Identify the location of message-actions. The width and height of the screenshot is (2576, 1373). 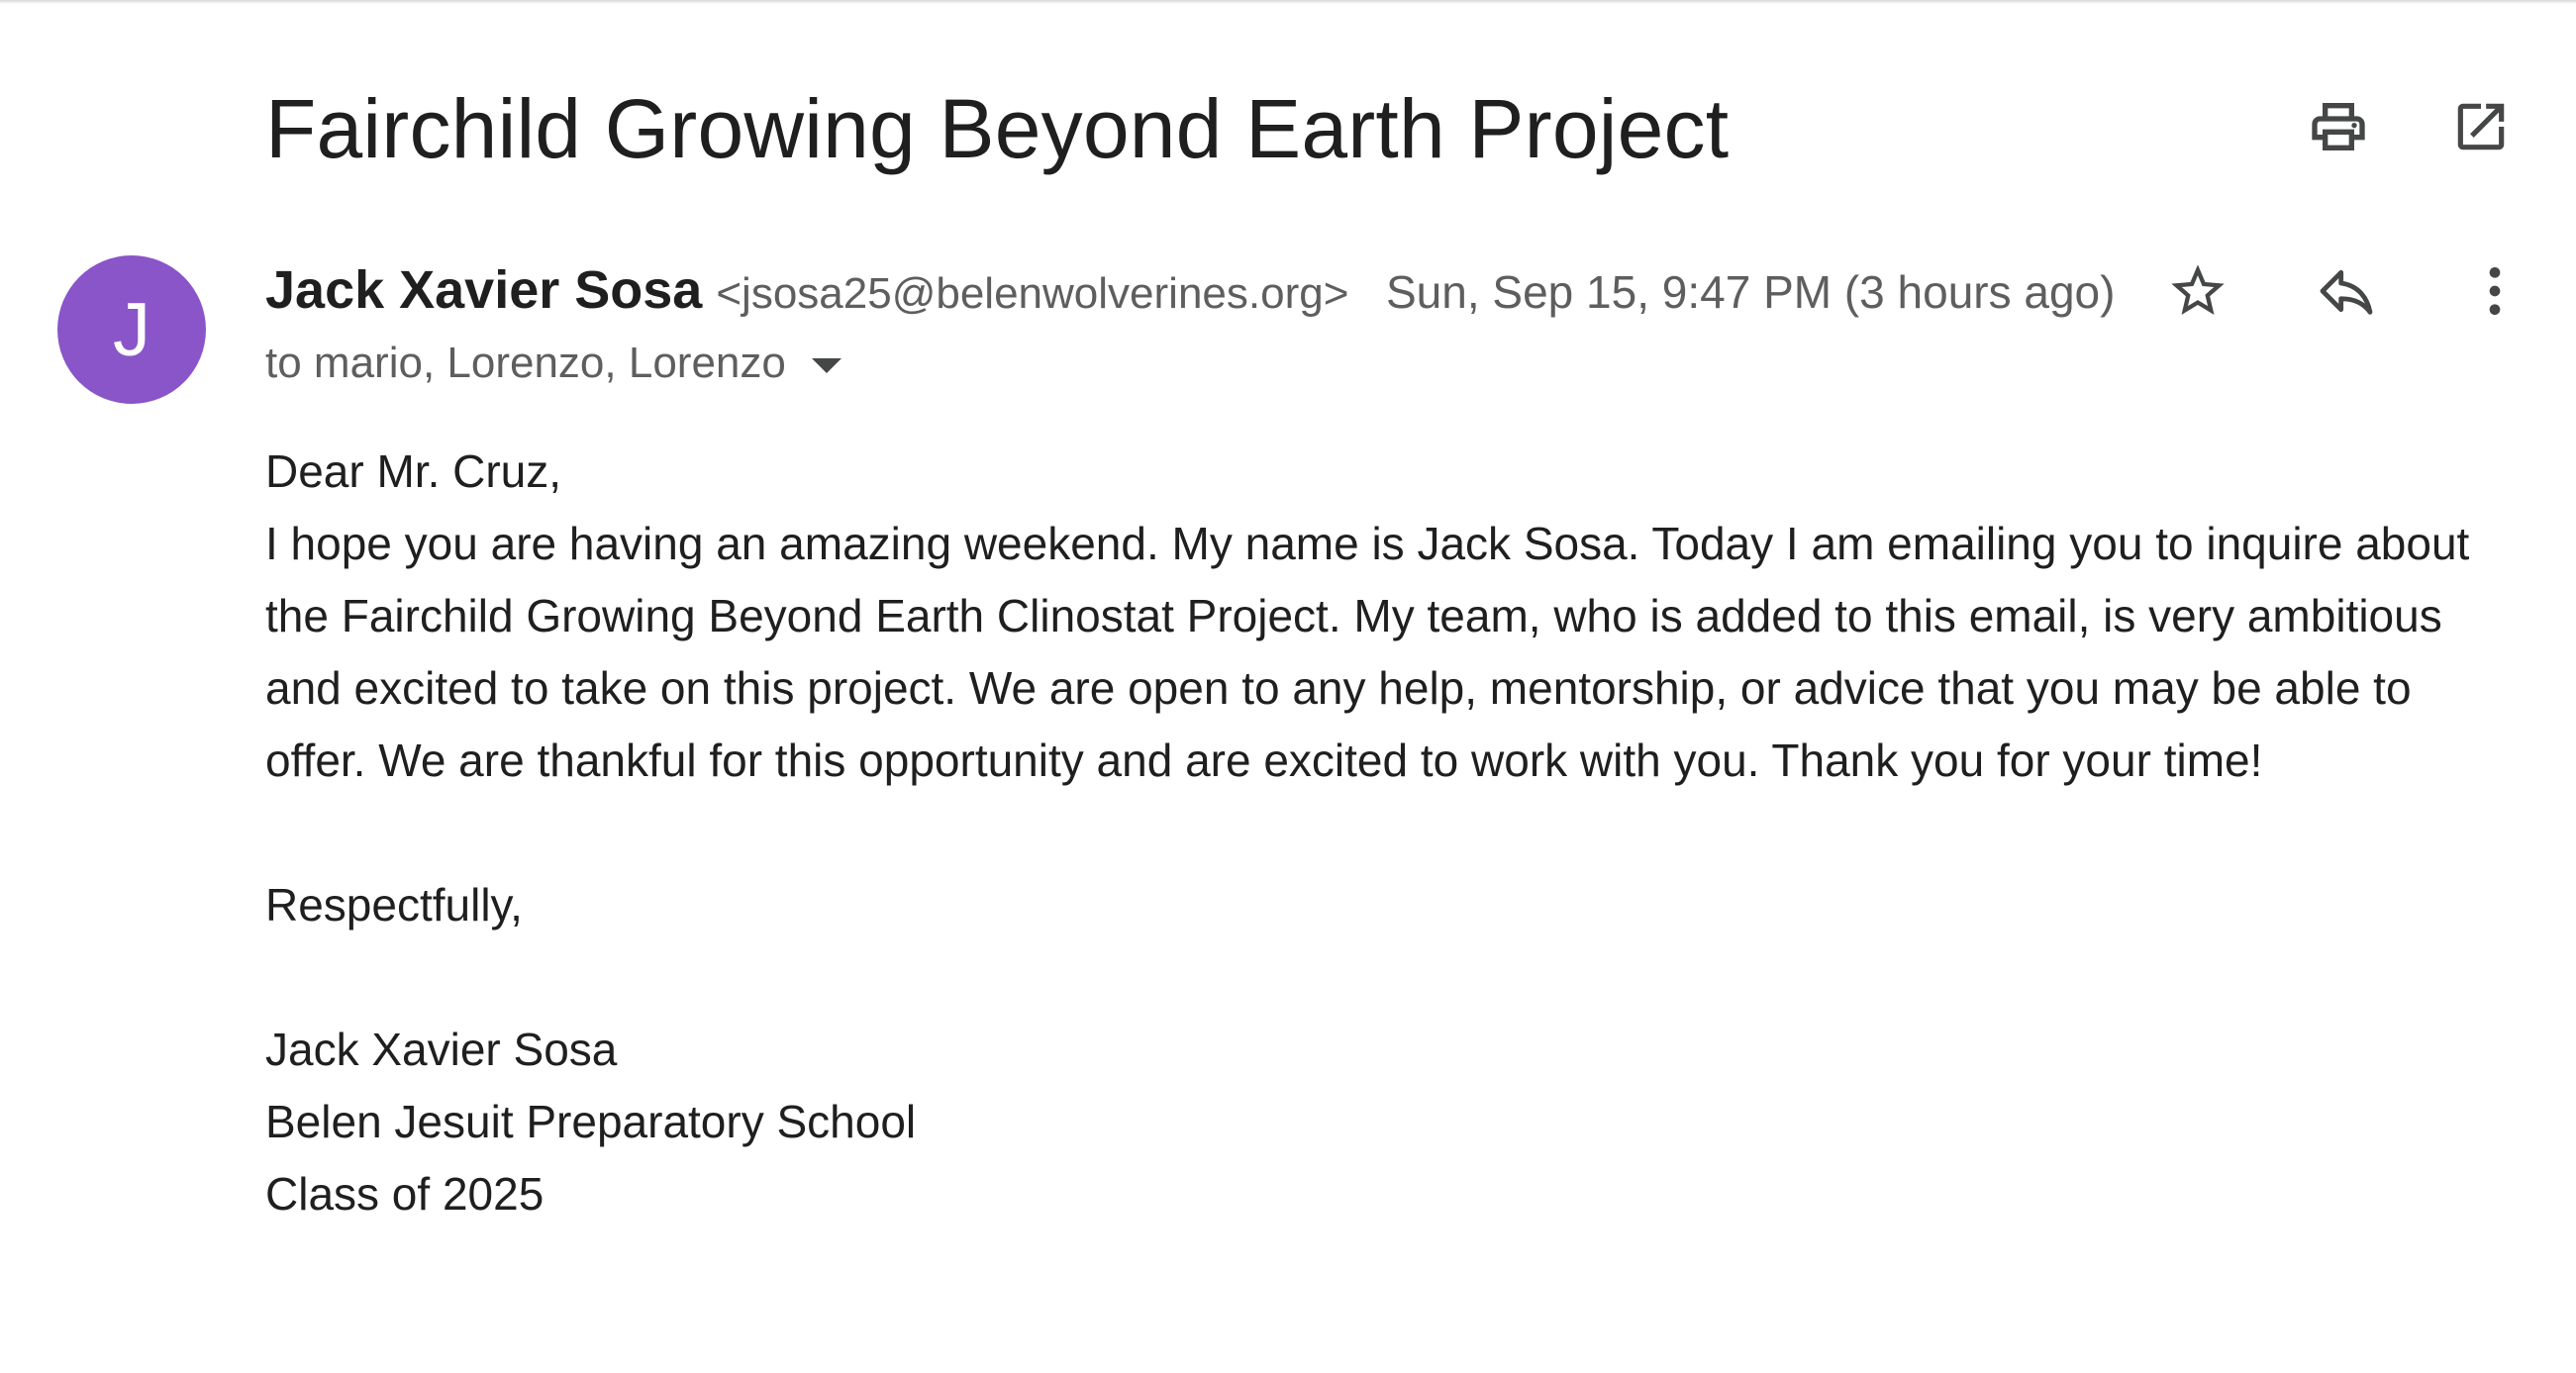
(2346, 291).